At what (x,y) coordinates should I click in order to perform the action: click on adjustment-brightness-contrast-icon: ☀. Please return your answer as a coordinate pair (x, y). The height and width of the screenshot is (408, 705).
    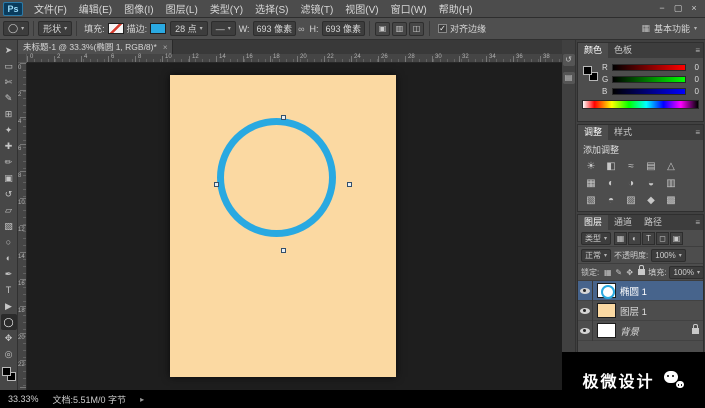
    Looking at the image, I should click on (591, 166).